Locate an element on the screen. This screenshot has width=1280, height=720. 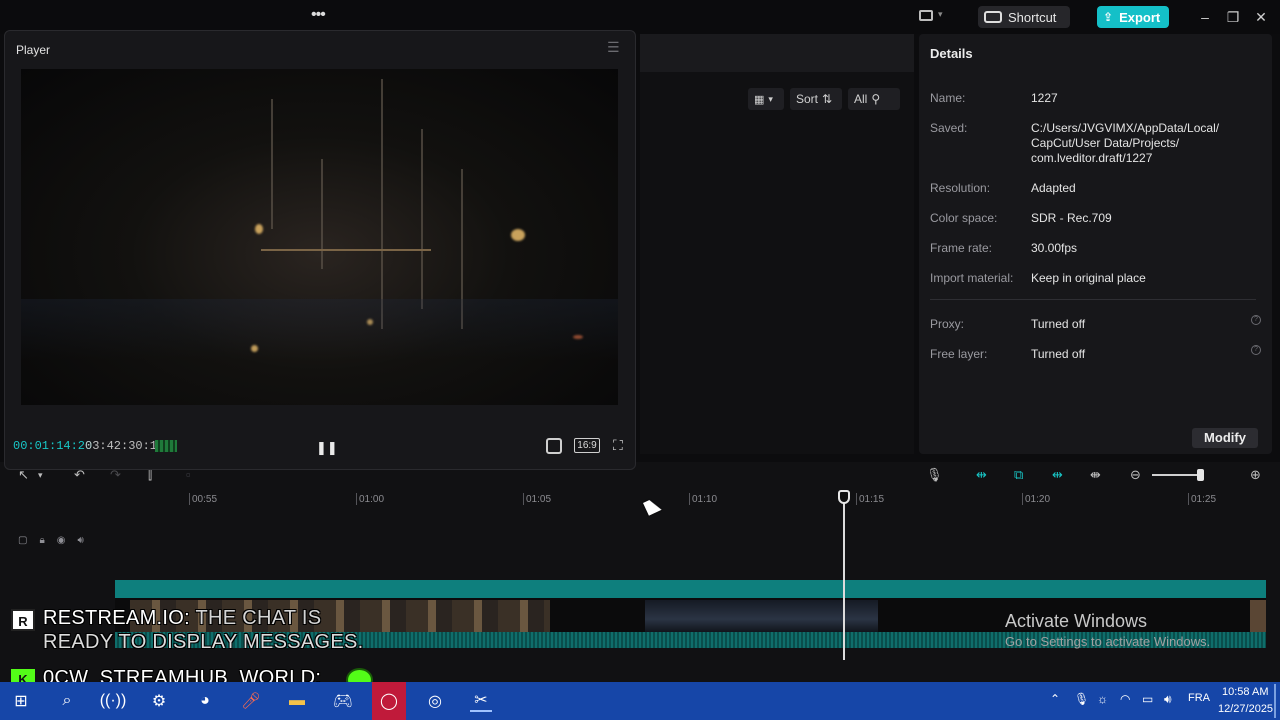
clock-date: 12/27/2025 is located at coordinates (1245, 709).